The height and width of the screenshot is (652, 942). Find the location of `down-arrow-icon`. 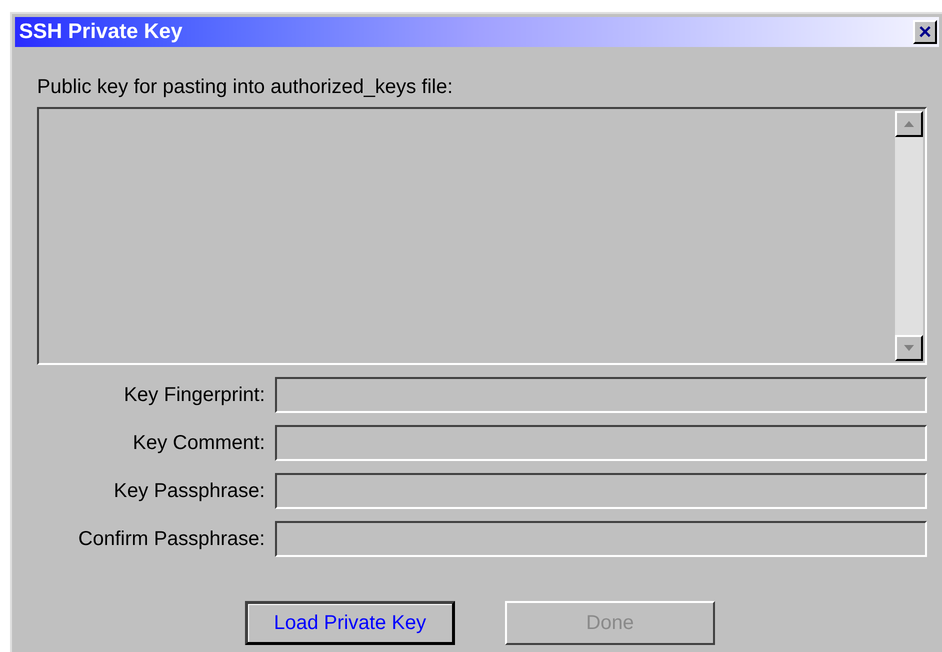

down-arrow-icon is located at coordinates (909, 348).